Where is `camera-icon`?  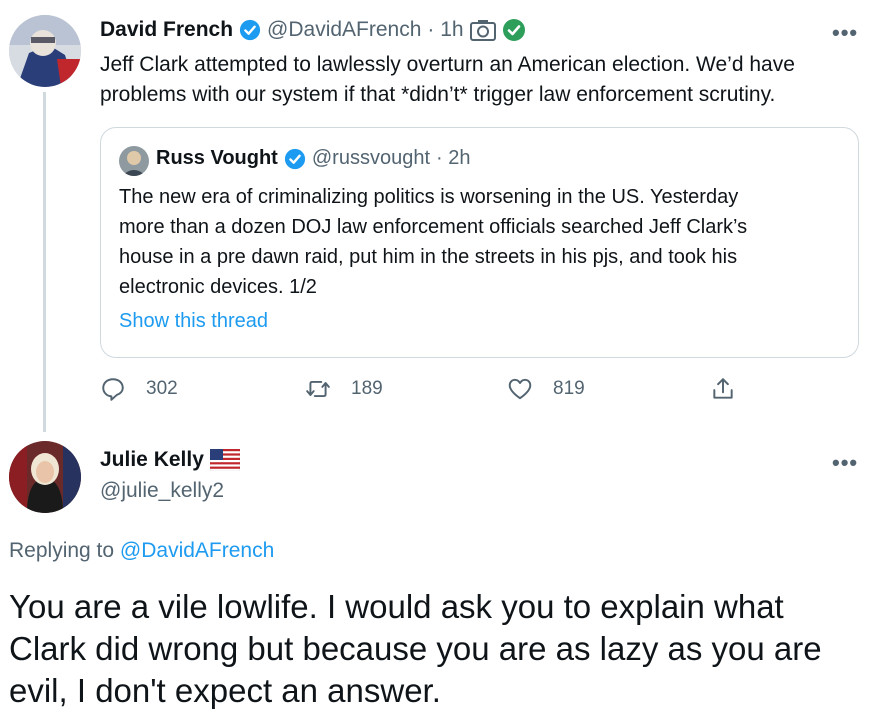
camera-icon is located at coordinates (482, 30).